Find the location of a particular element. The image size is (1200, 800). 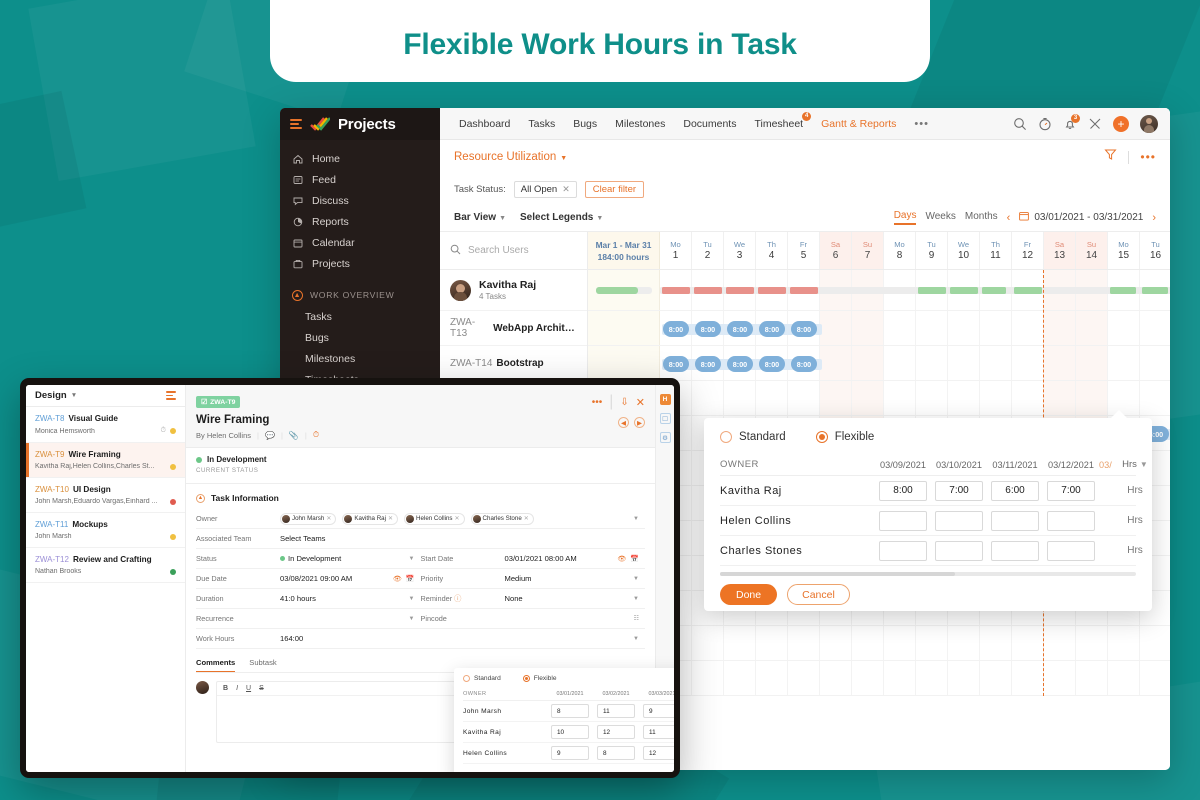

hours-input: 8 is located at coordinates (570, 711).